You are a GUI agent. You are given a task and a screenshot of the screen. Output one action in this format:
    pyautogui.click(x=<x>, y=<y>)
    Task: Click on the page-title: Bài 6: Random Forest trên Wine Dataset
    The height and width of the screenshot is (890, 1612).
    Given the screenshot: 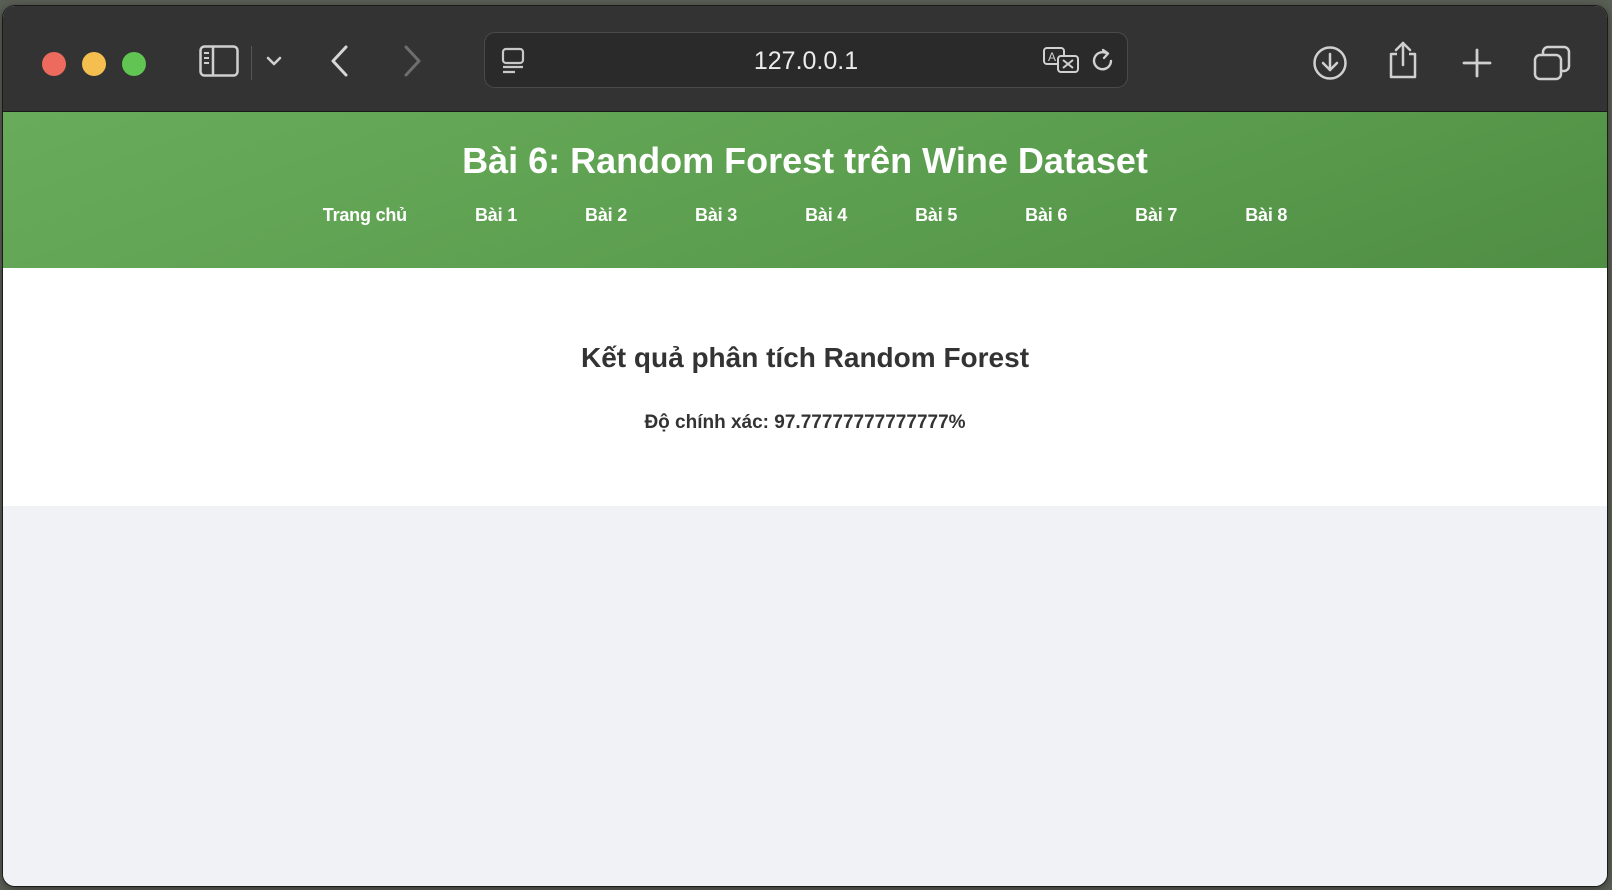 What is the action you would take?
    pyautogui.click(x=805, y=160)
    